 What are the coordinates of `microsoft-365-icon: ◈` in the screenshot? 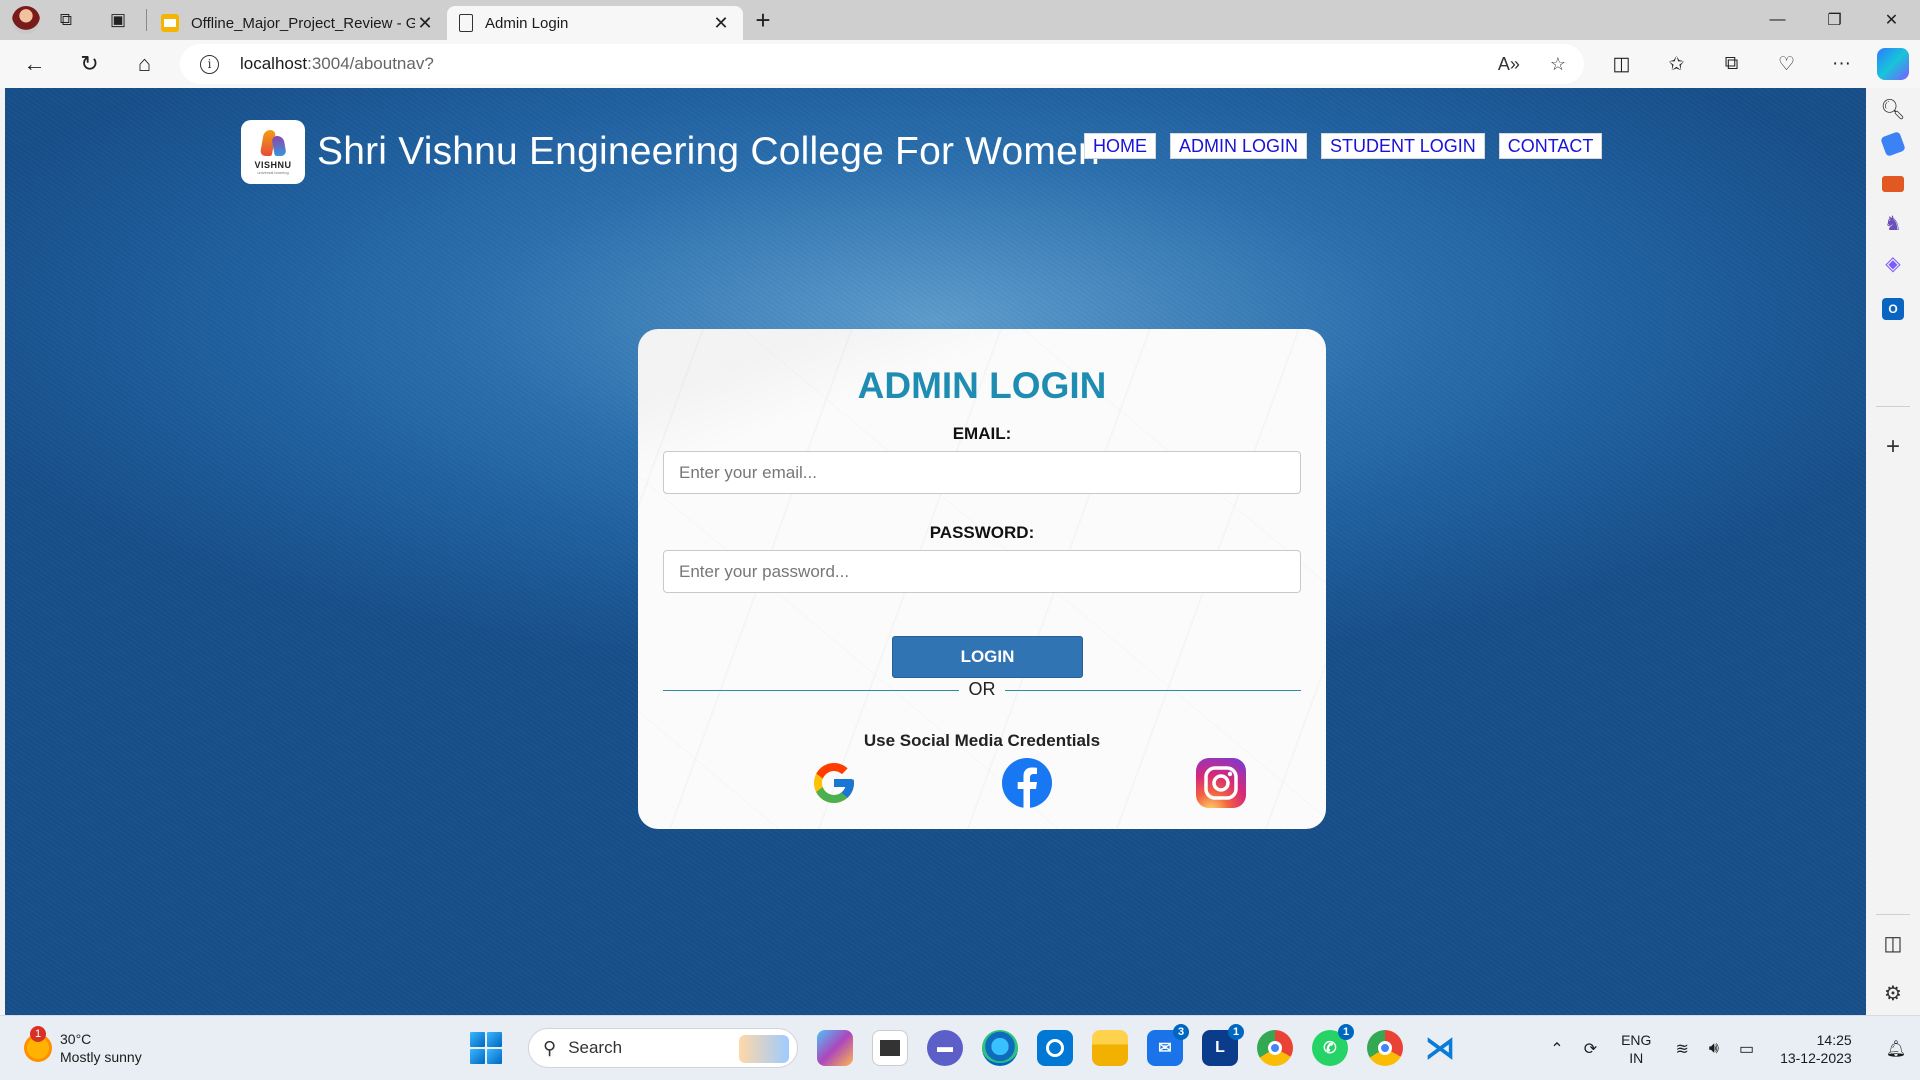 It's located at (1893, 263).